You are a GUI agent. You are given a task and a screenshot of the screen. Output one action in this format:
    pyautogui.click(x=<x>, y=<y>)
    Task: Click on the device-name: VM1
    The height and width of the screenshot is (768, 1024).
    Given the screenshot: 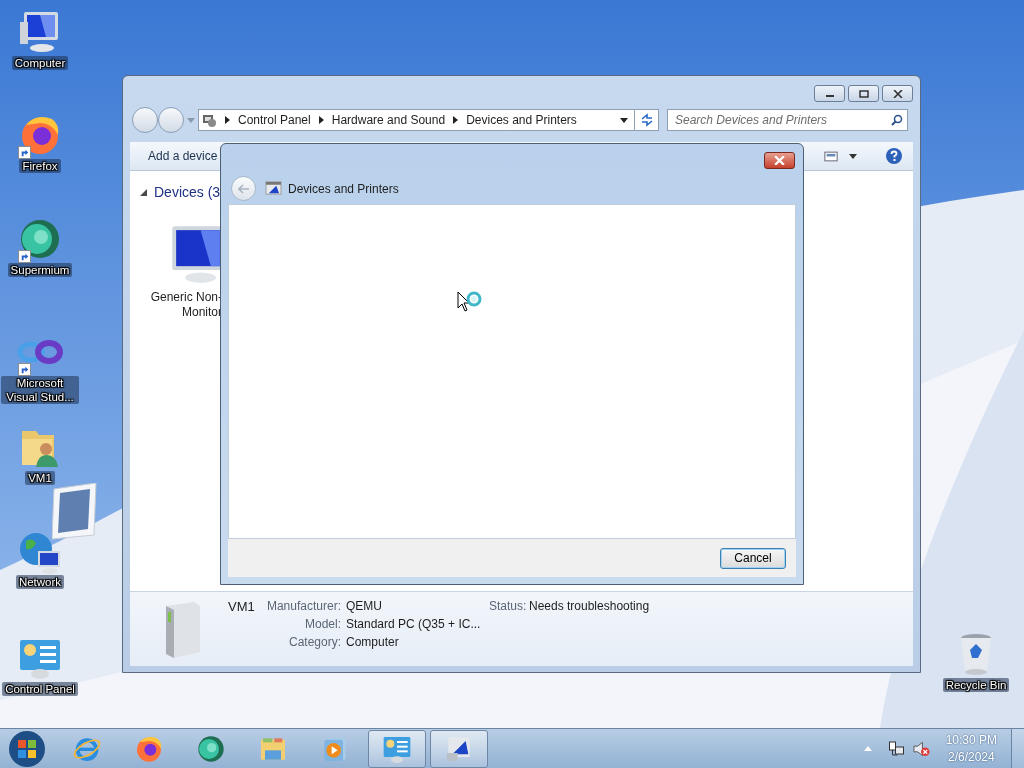 What is the action you would take?
    pyautogui.click(x=242, y=607)
    